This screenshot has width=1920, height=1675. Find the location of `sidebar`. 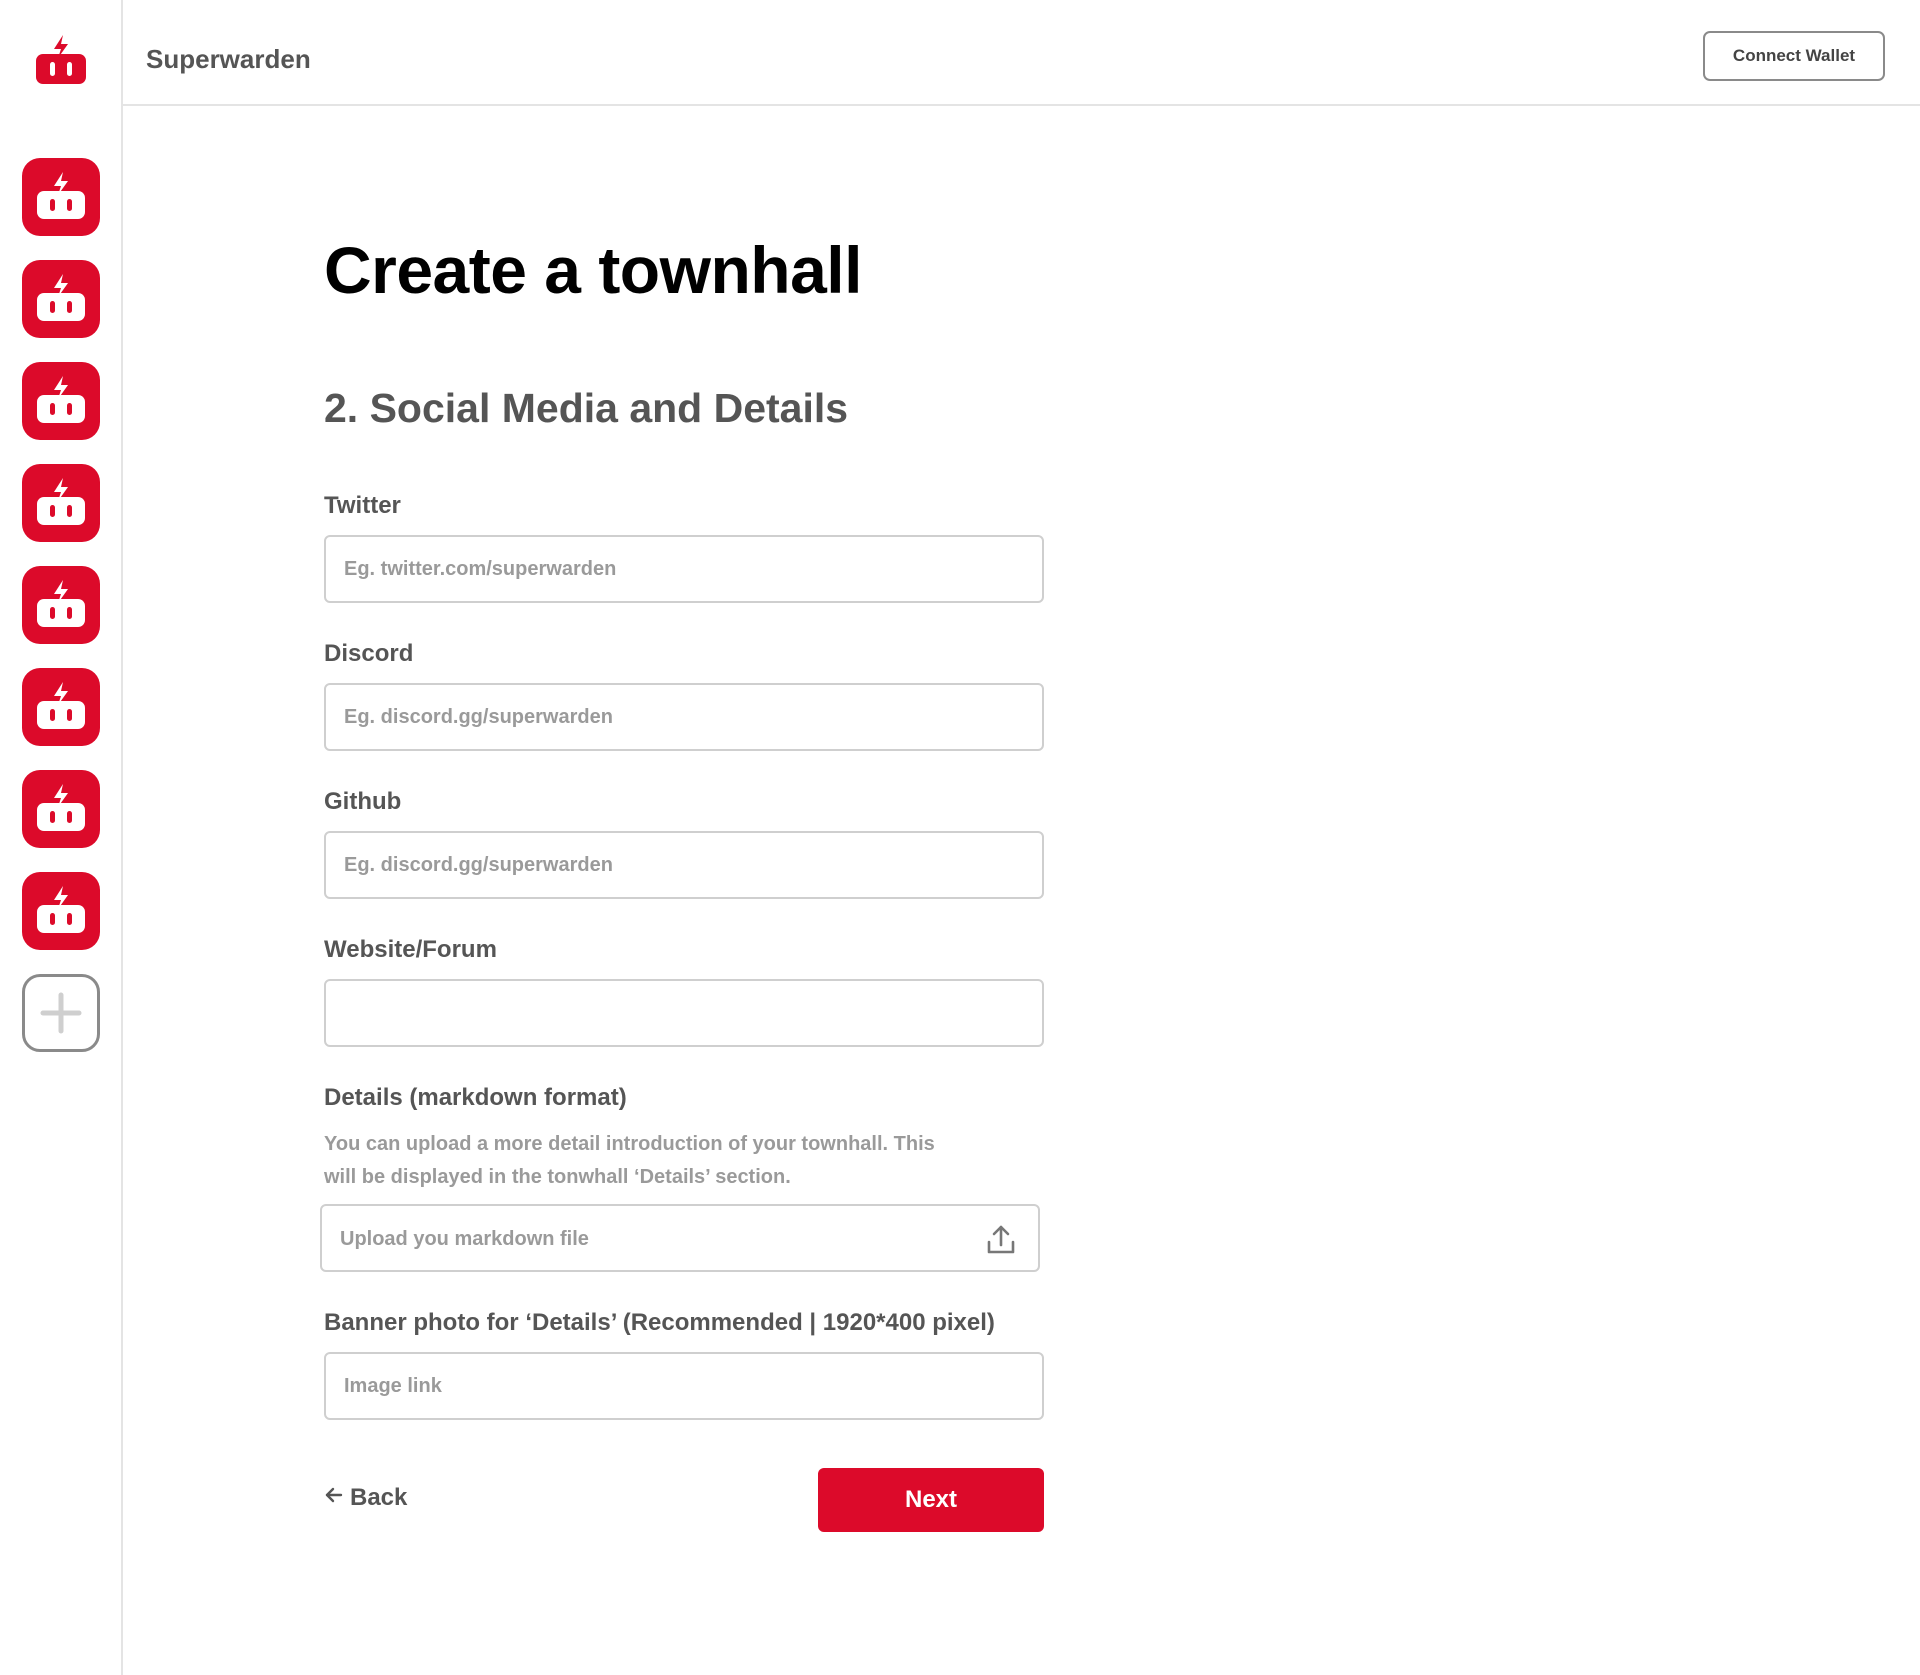

sidebar is located at coordinates (61, 837).